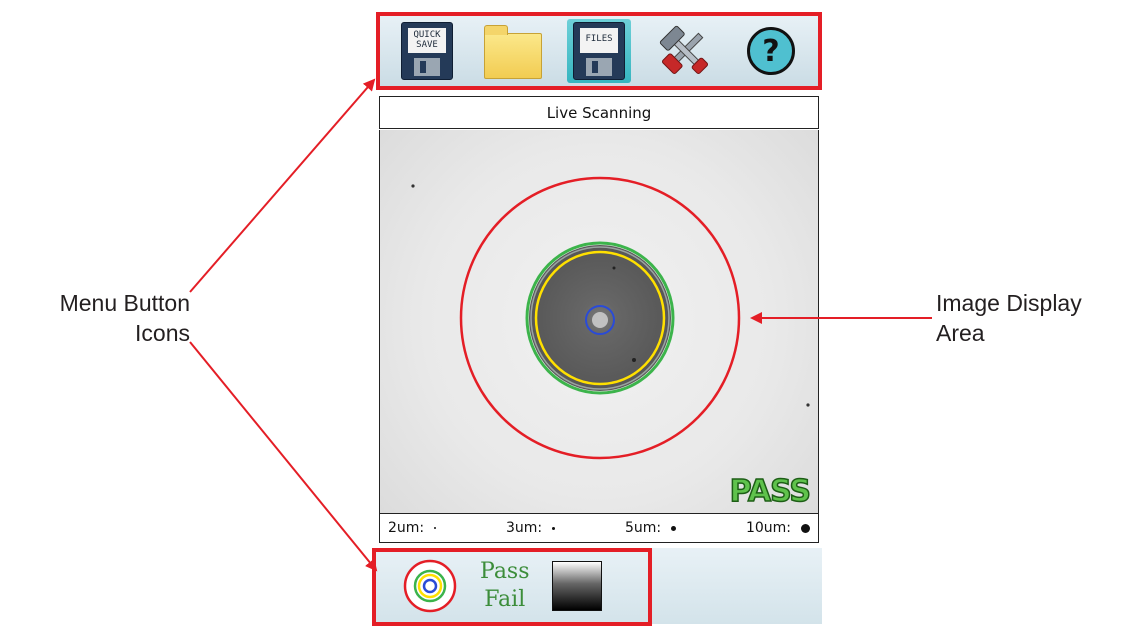  I want to click on menu-callout-arrow-bottom, so click(283, 456).